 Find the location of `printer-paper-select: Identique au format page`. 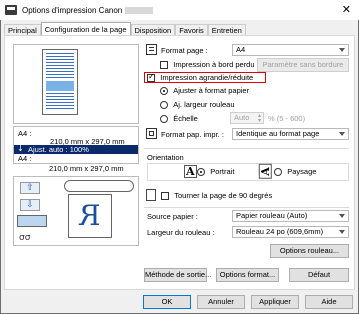

printer-paper-select: Identique au format page is located at coordinates (290, 134).